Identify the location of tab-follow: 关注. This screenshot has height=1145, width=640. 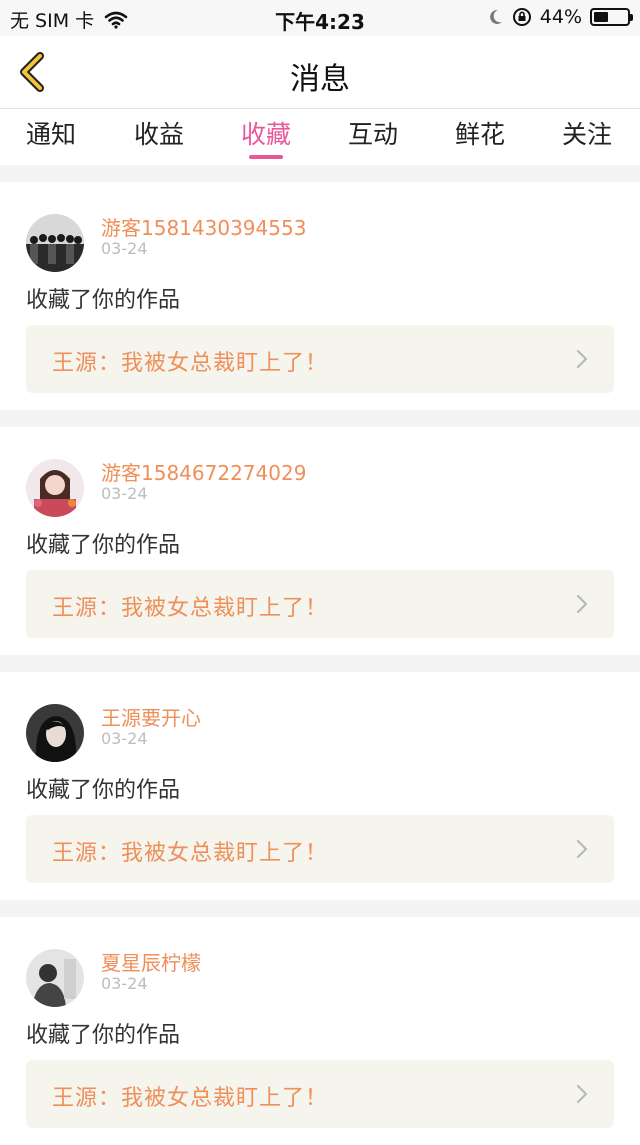
(587, 133).